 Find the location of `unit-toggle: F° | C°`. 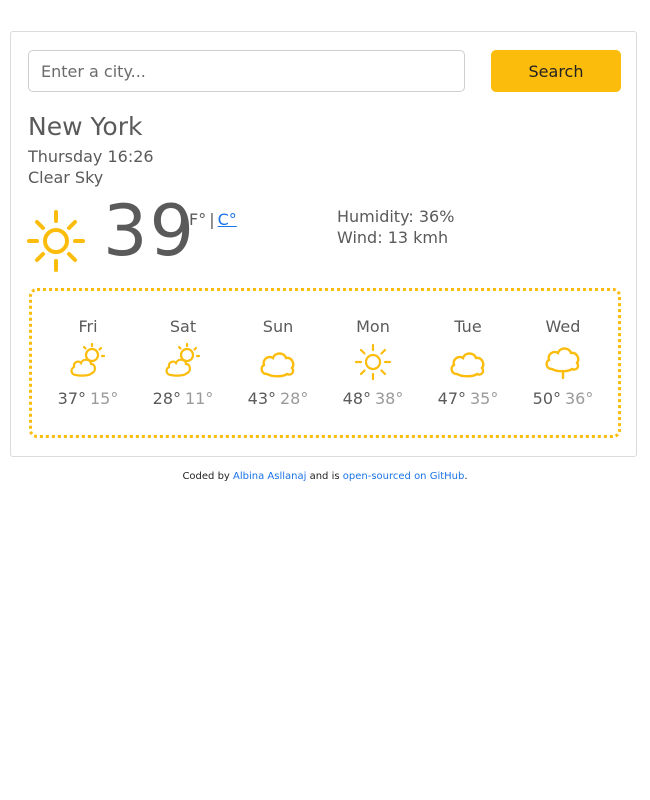

unit-toggle: F° | C° is located at coordinates (213, 219).